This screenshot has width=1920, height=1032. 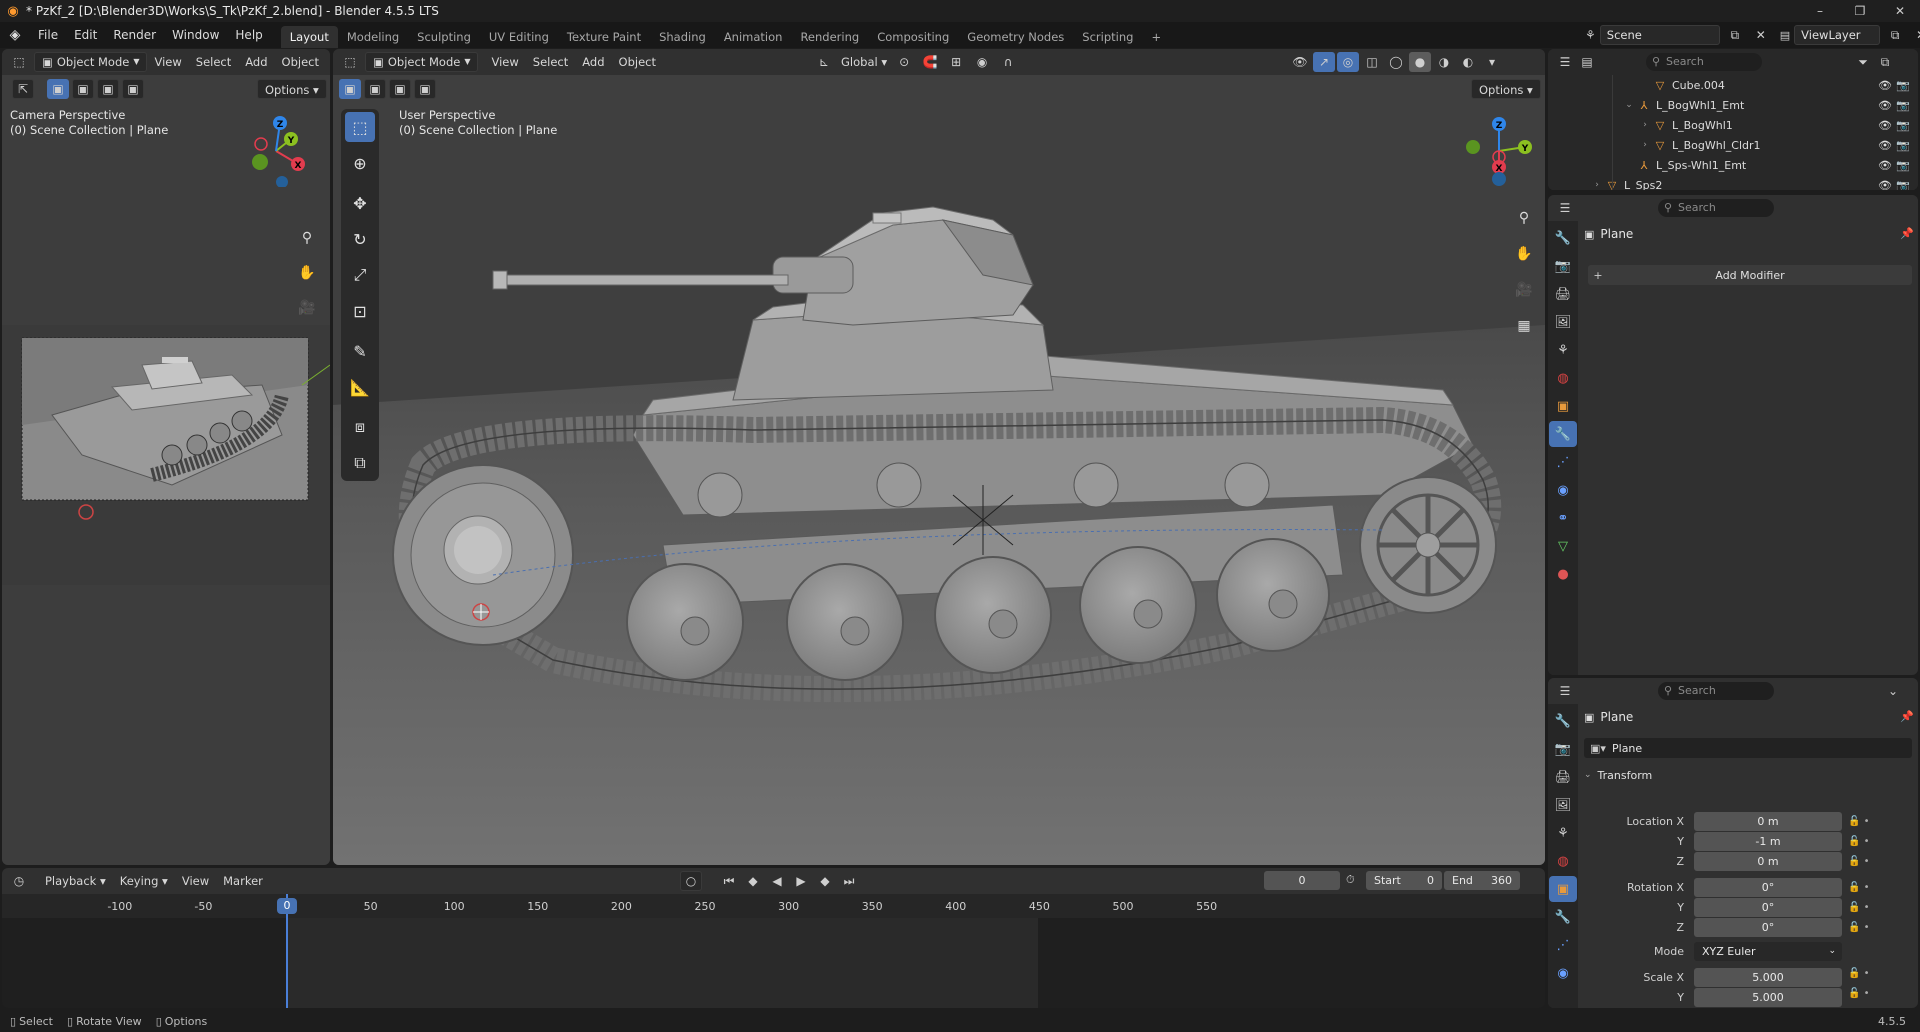 I want to click on object-name-field: ▣▾ Plane, so click(x=1748, y=748).